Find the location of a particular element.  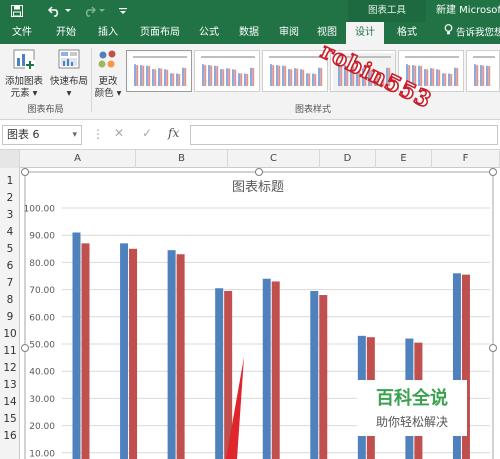

y-tick-label: 90.00 is located at coordinates (42, 237).